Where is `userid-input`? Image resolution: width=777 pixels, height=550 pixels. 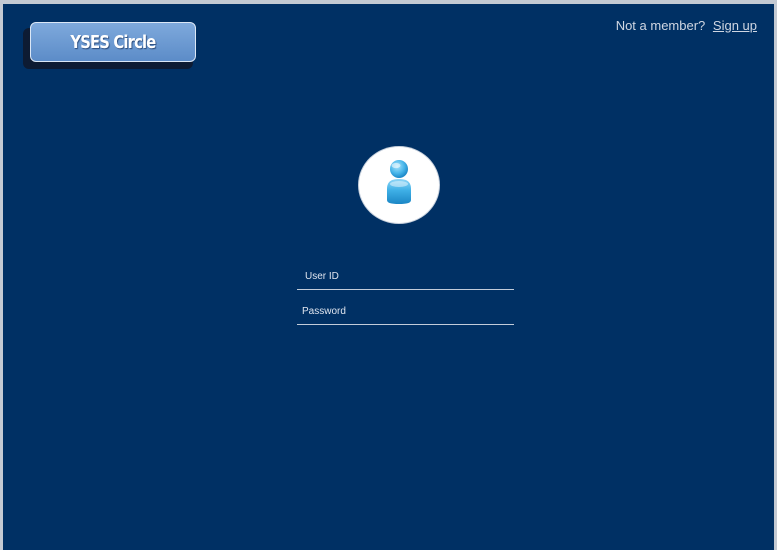
userid-input is located at coordinates (405, 276).